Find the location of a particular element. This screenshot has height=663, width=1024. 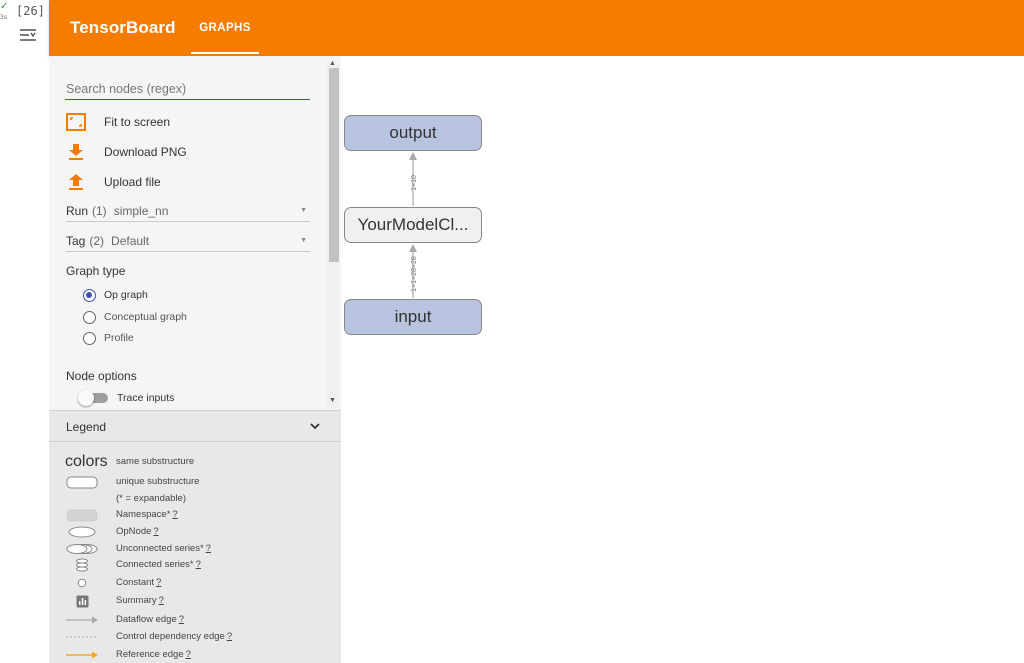

dataflow-edge-icon is located at coordinates (82, 620).